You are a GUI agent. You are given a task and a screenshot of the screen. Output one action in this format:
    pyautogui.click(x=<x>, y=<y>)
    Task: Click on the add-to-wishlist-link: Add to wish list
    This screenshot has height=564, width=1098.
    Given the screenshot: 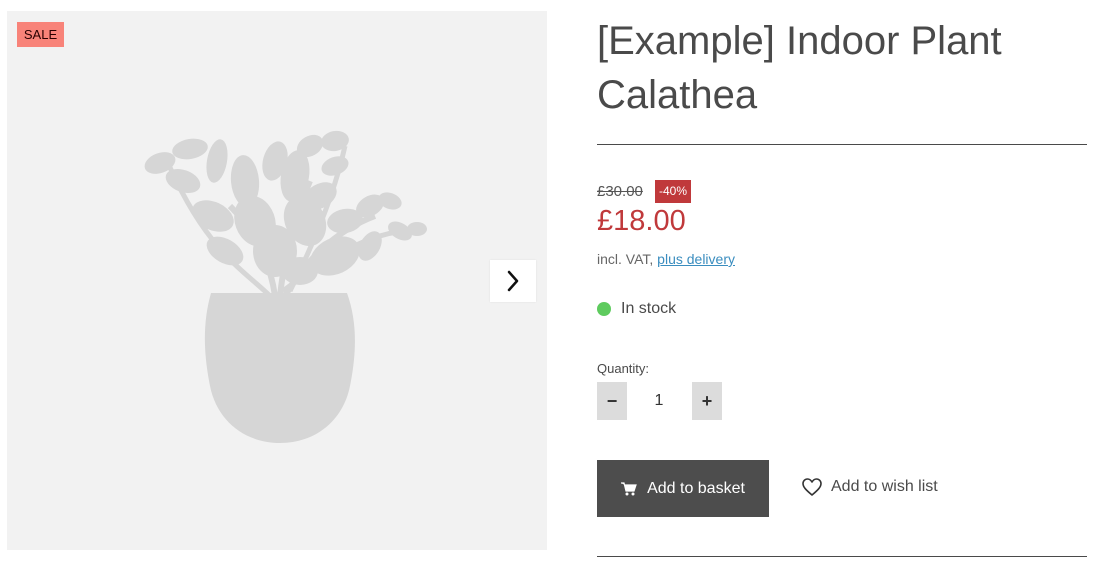 What is the action you would take?
    pyautogui.click(x=870, y=487)
    